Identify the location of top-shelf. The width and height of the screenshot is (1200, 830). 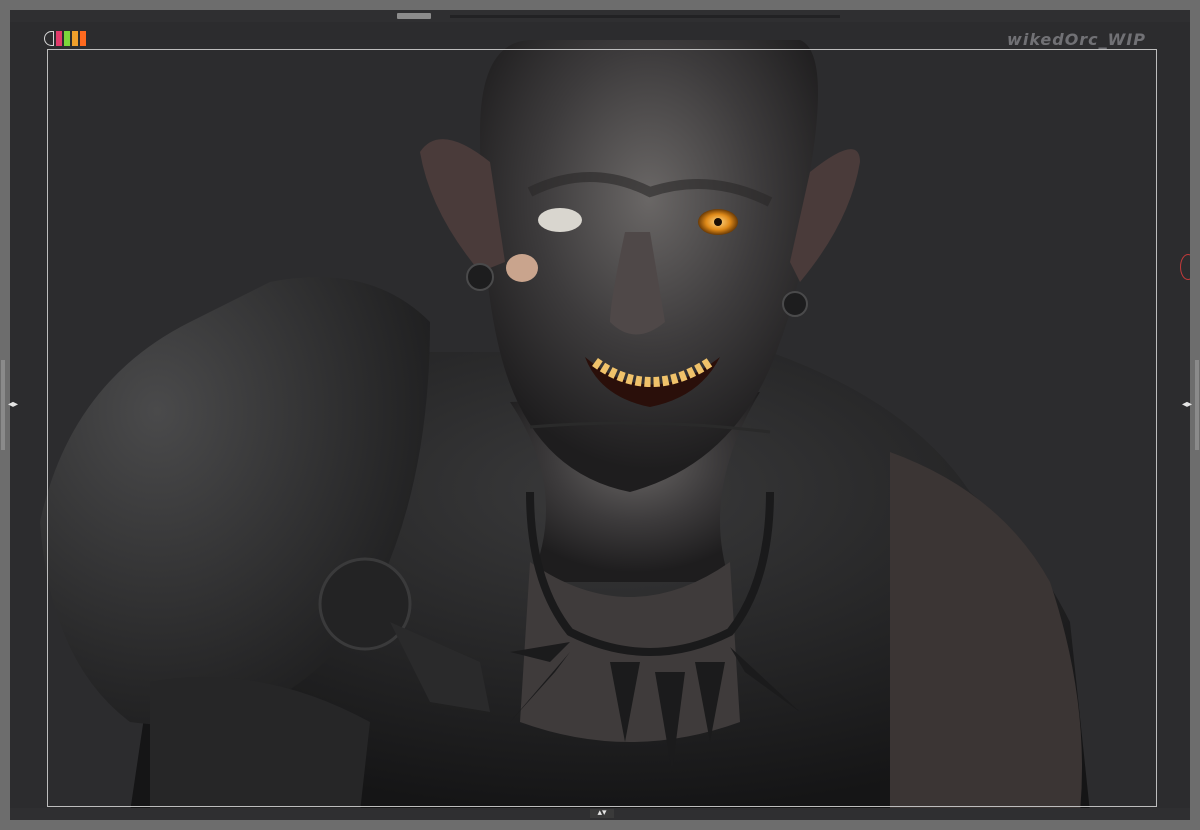
(600, 16).